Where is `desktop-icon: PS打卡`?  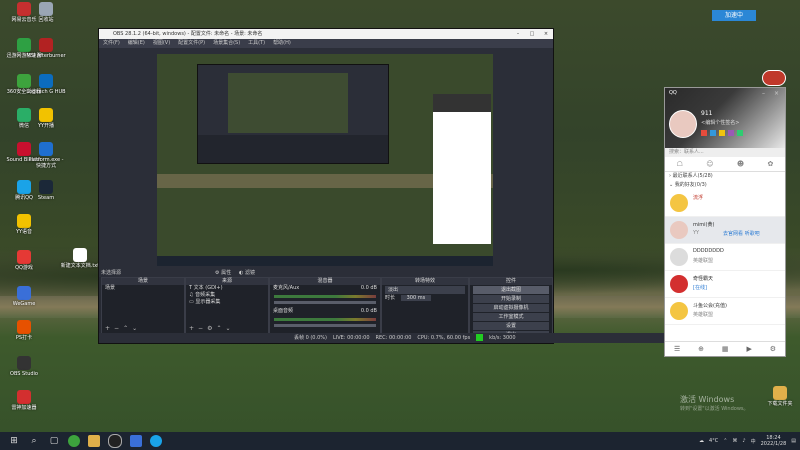 desktop-icon: PS打卡 is located at coordinates (24, 330).